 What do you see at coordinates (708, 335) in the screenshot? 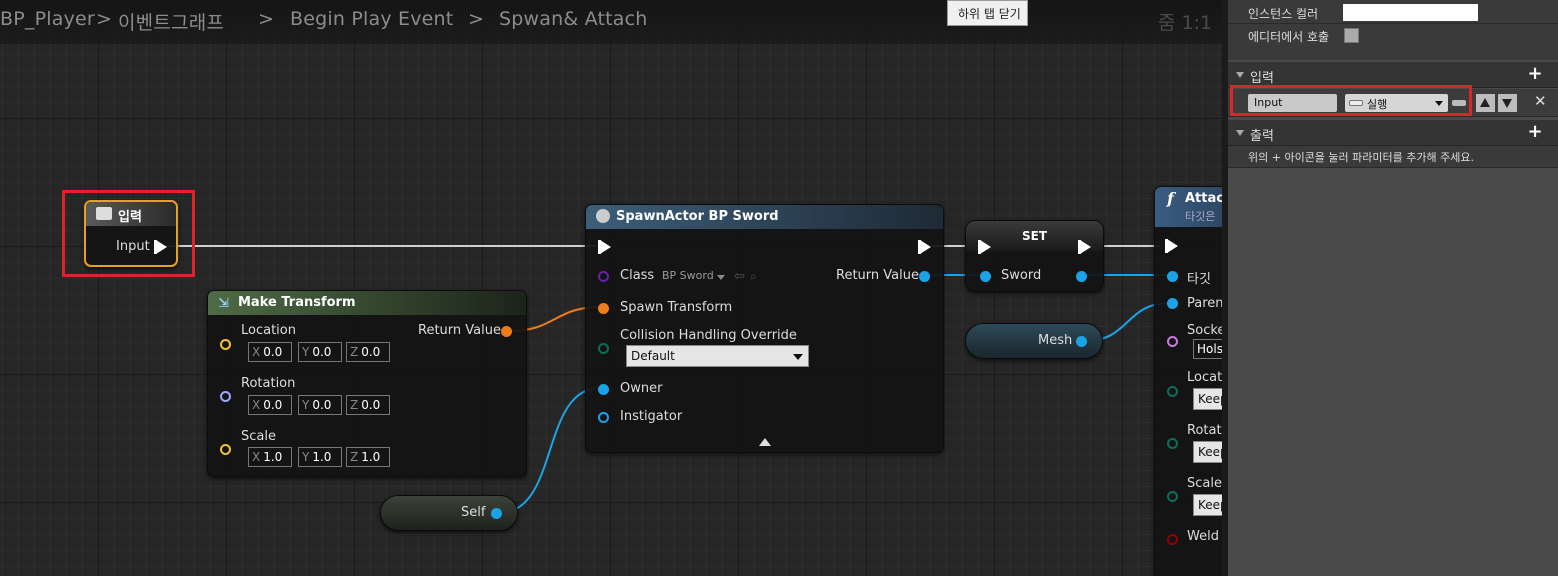
I see `collision-label: Collision Handling Override` at bounding box center [708, 335].